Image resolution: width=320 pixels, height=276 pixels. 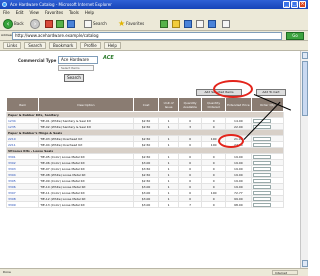 I want to click on order-qty-cell, so click(x=267, y=204).